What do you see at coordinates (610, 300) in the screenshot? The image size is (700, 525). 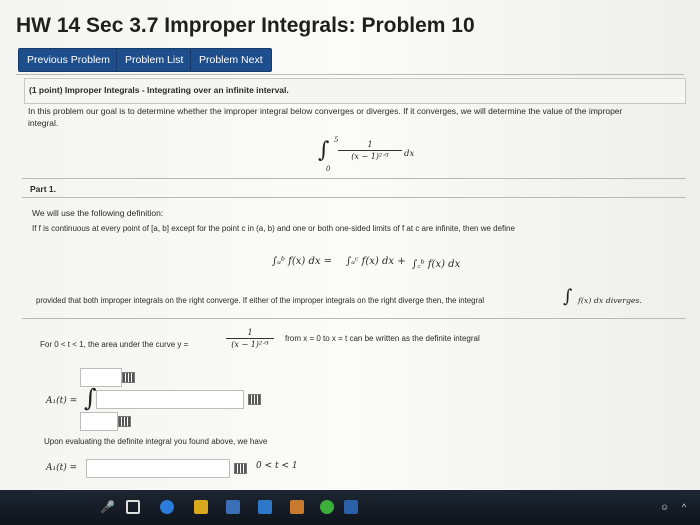 I see `provided-tail: f(x) dx diverges.` at bounding box center [610, 300].